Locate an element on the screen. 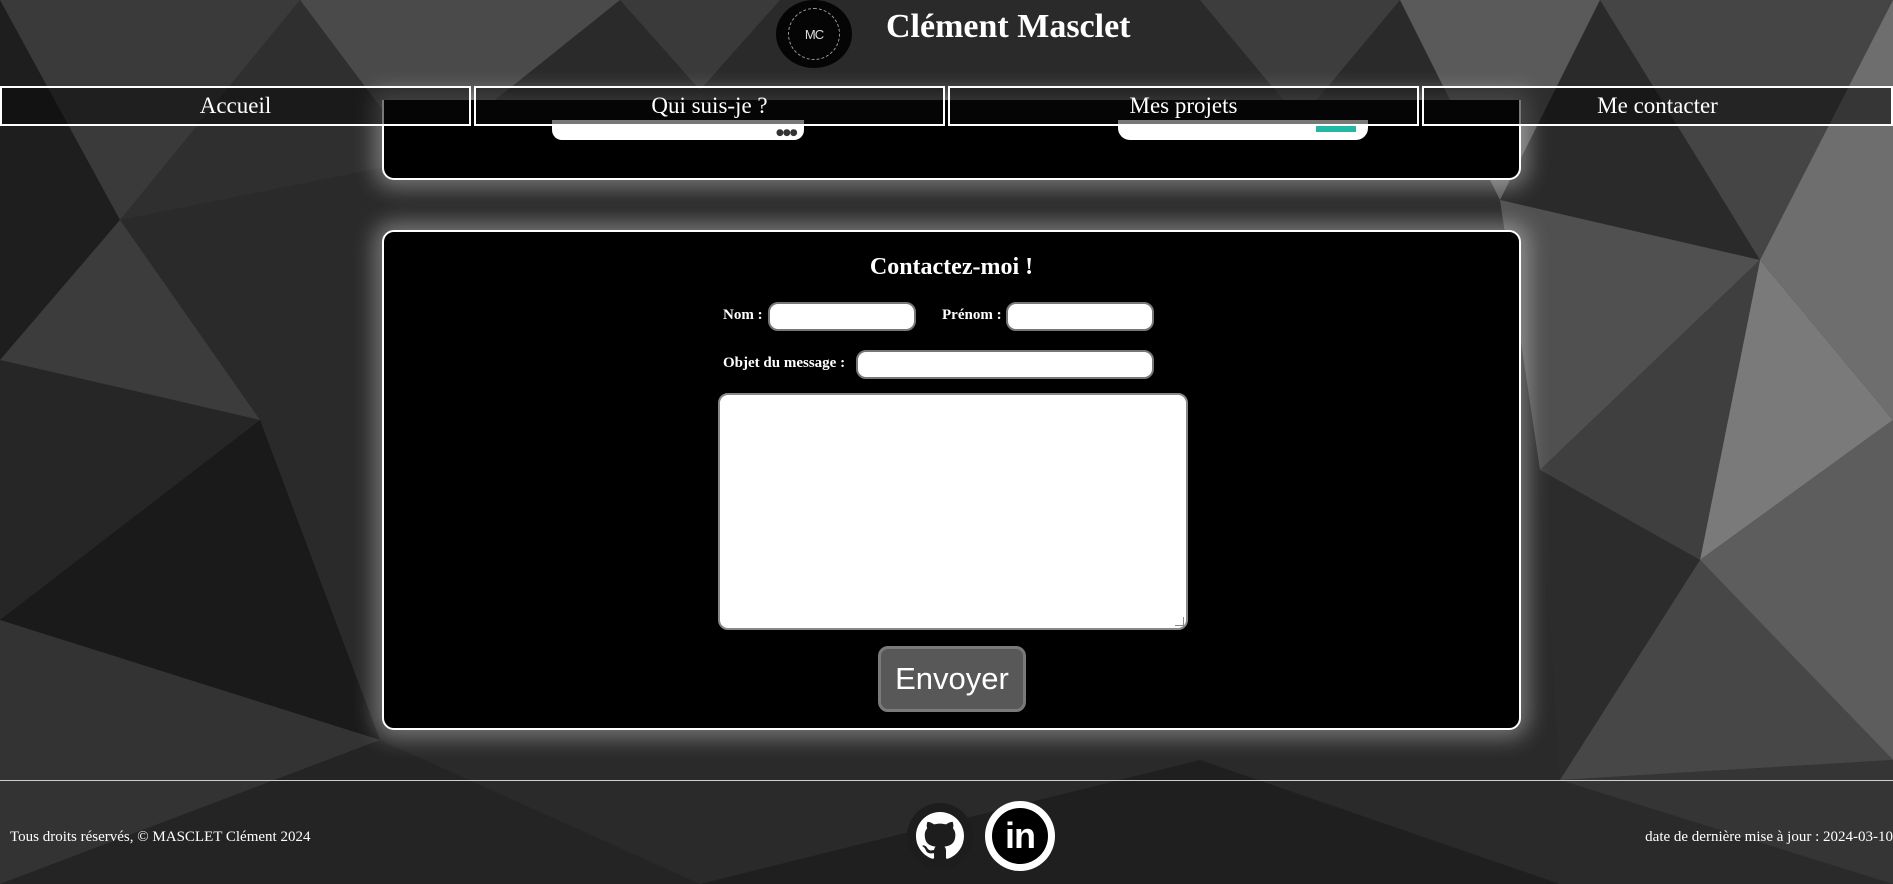 This screenshot has width=1893, height=884. linkedin-icon: in is located at coordinates (1020, 836).